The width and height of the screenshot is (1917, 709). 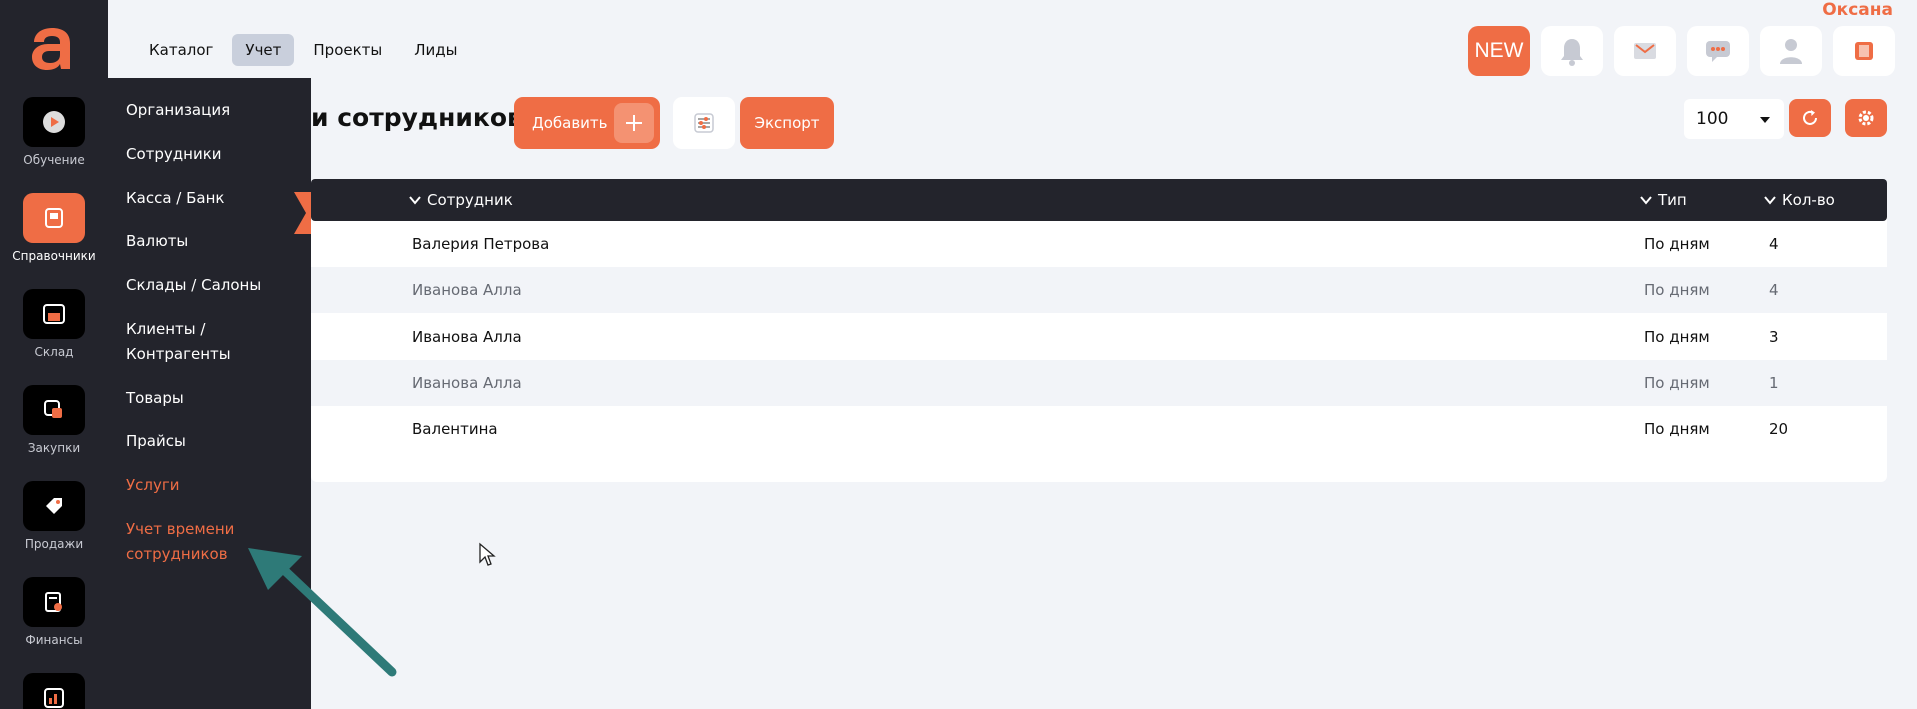 I want to click on chat-icon, so click(x=1718, y=51).